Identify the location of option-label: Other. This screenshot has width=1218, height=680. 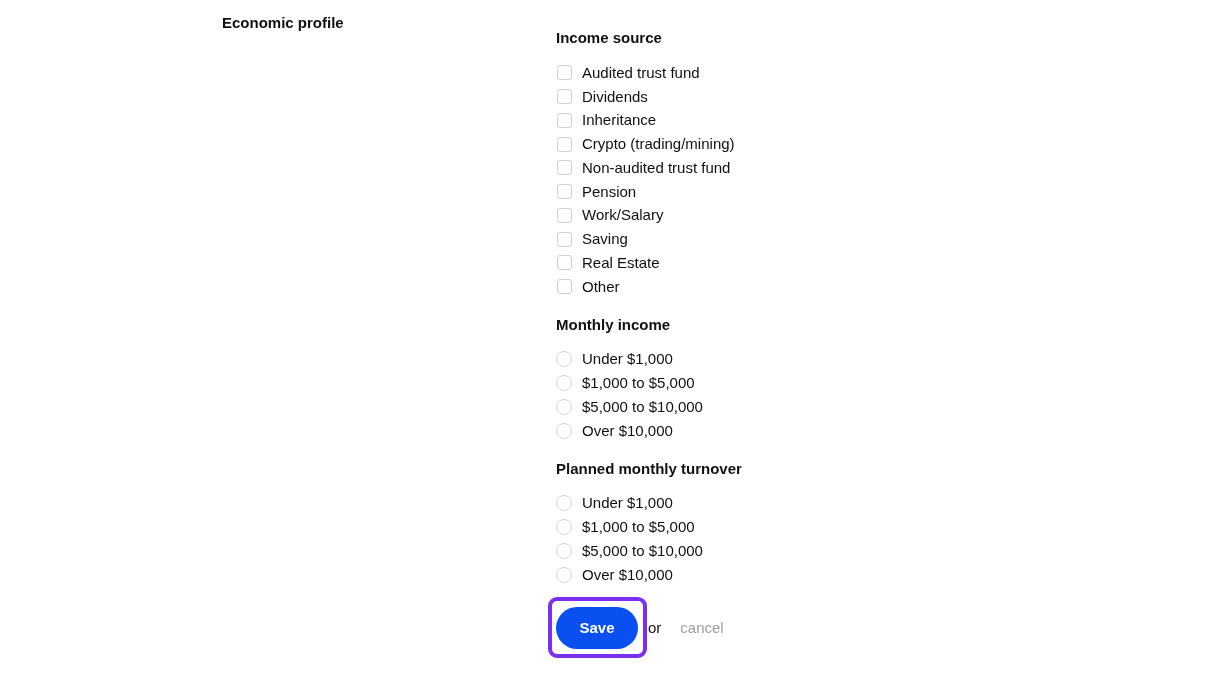
(601, 286).